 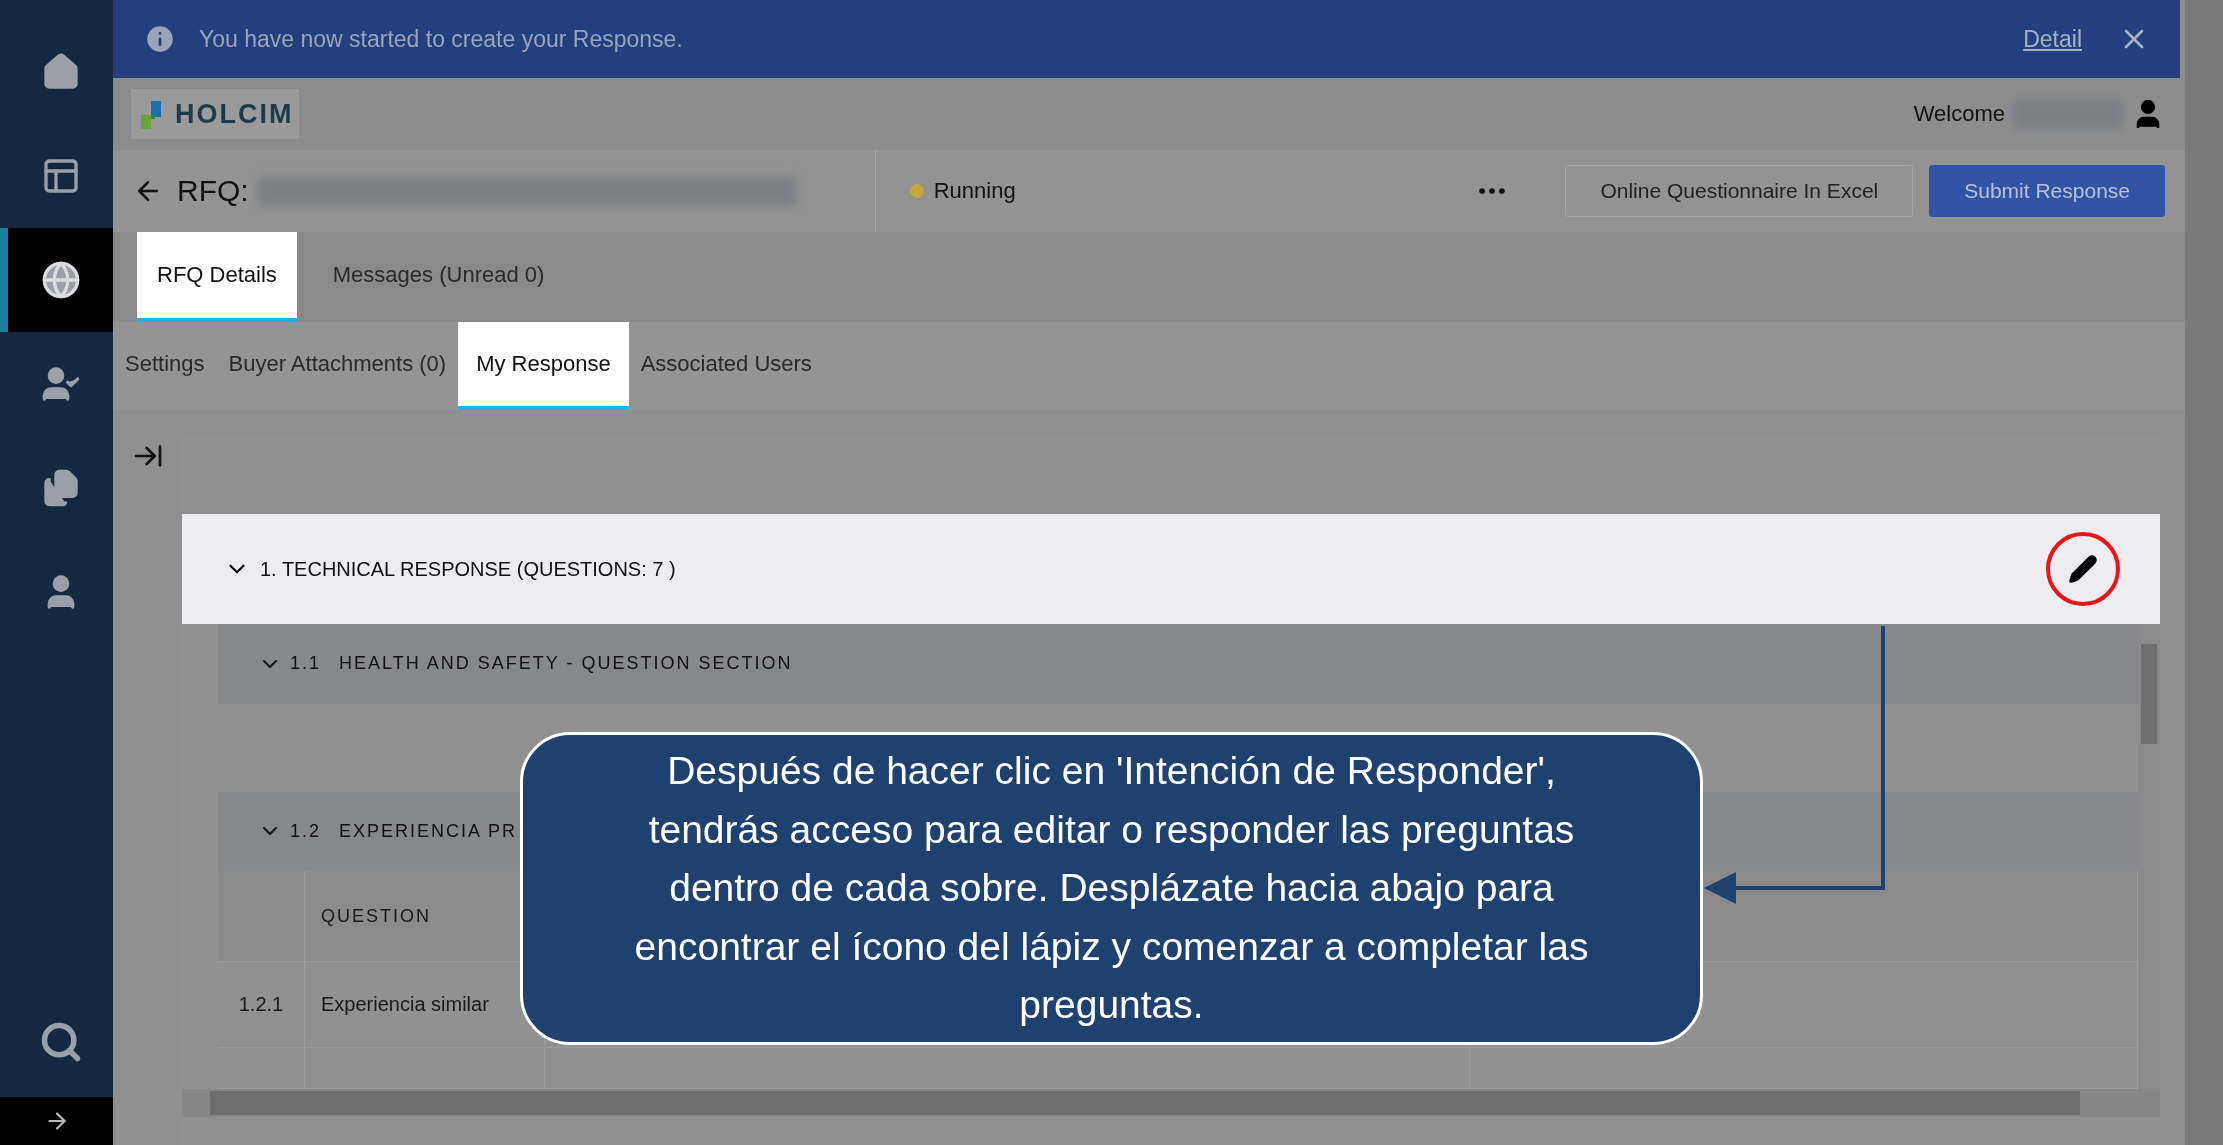 What do you see at coordinates (217, 277) in the screenshot?
I see `tab: RFQ Details` at bounding box center [217, 277].